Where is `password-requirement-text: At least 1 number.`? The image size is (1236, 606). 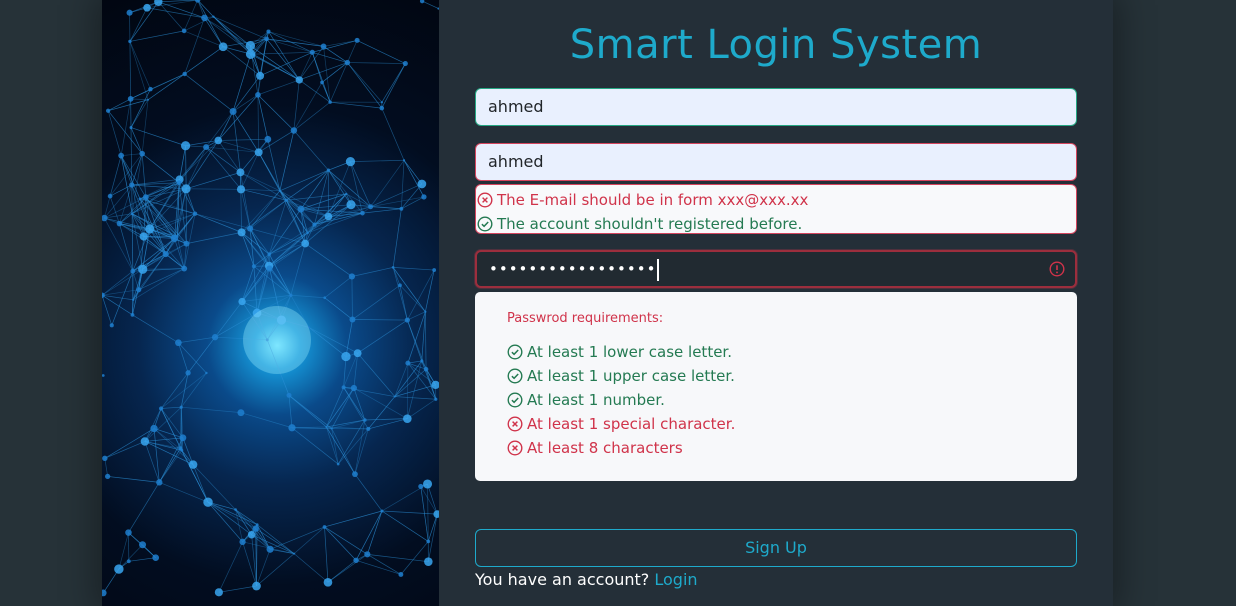
password-requirement-text: At least 1 number. is located at coordinates (596, 400).